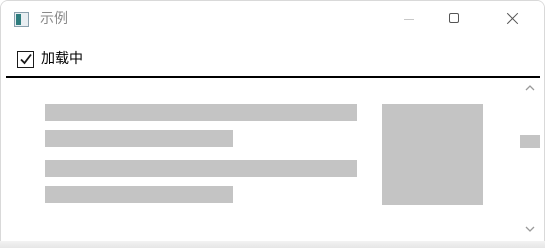 The height and width of the screenshot is (248, 545). Describe the element at coordinates (530, 141) in the screenshot. I see `scrollbar-thumb` at that location.